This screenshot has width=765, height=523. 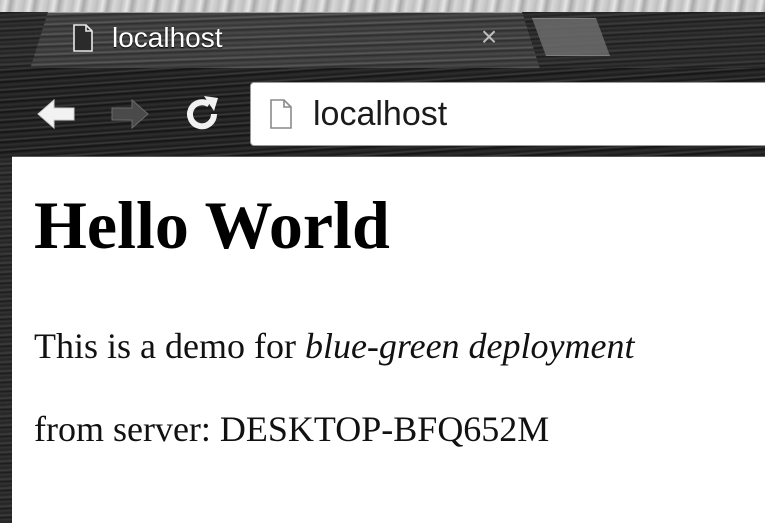 I want to click on demo-emphasis: blue-green deployment, so click(x=469, y=346).